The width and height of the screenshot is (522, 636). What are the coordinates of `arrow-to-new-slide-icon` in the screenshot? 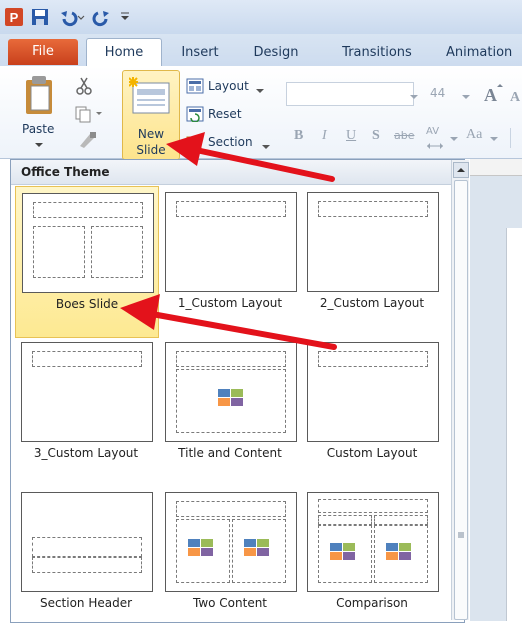 It's located at (250, 157).